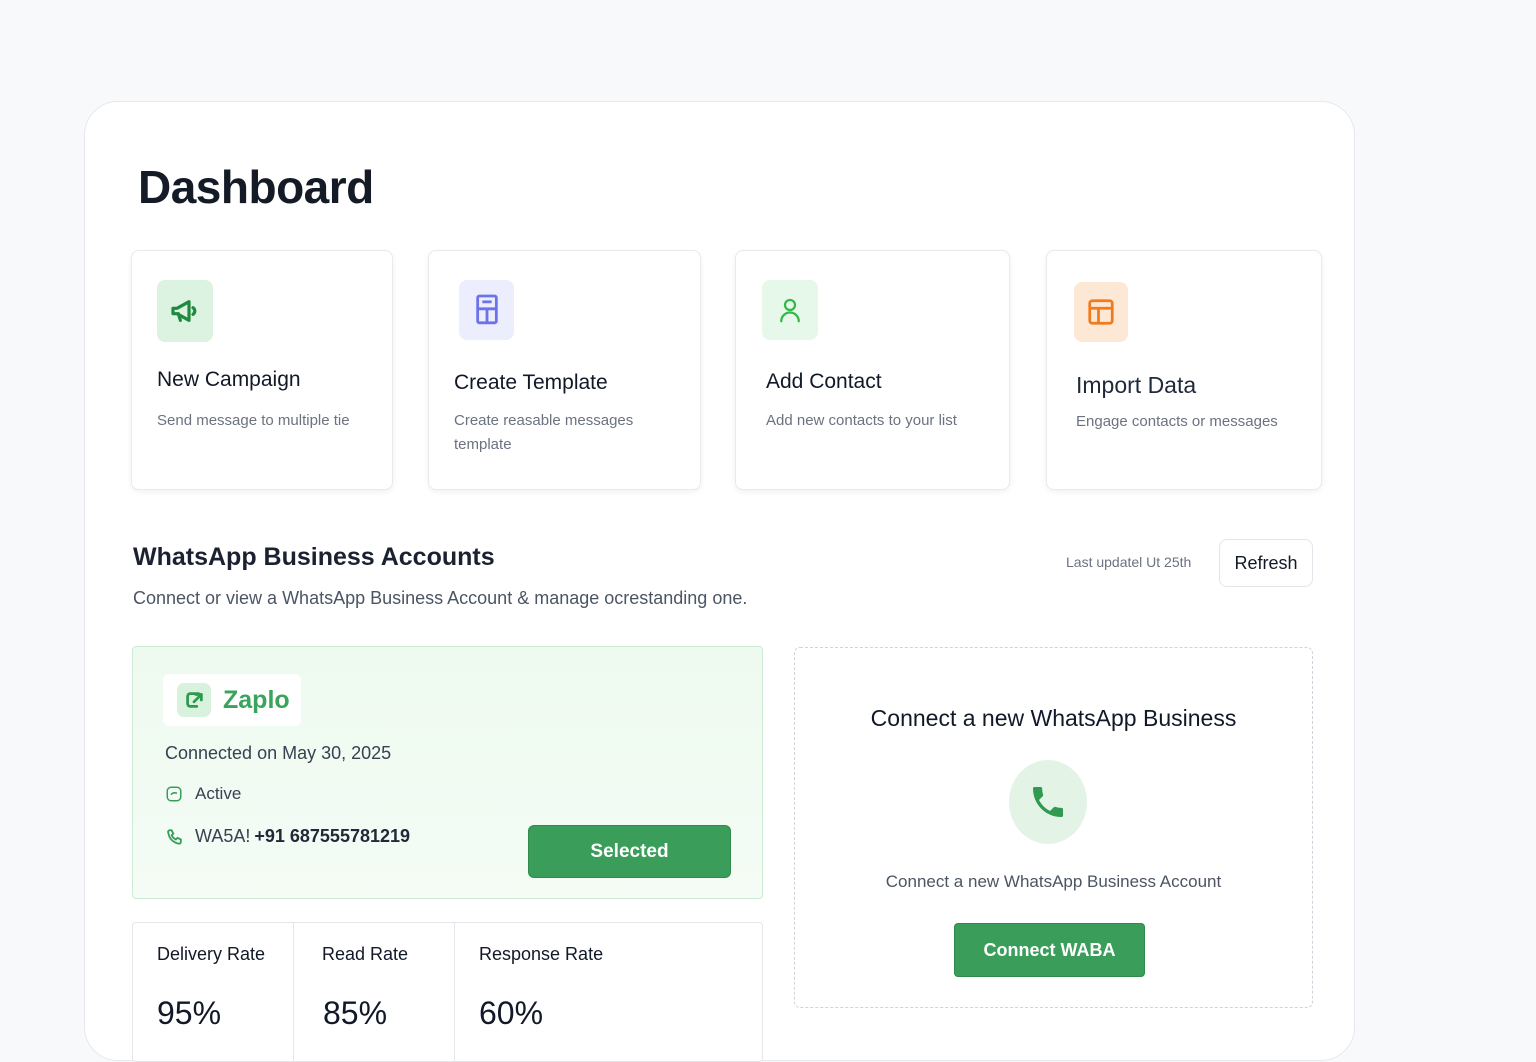  What do you see at coordinates (1053, 881) in the screenshot?
I see `connect-description: Connect a new WhatsApp Business Account` at bounding box center [1053, 881].